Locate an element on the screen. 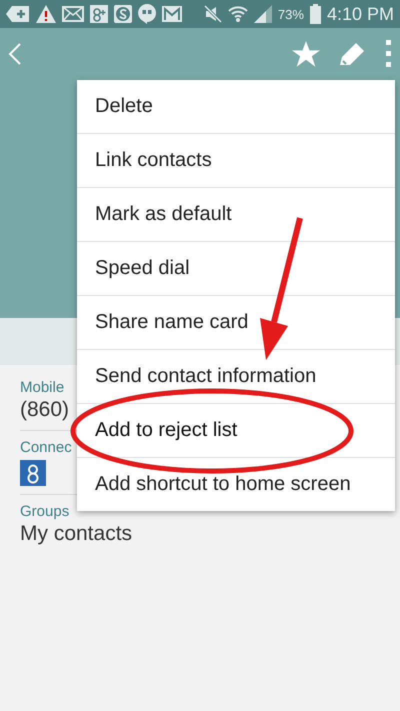 The width and height of the screenshot is (400, 711). signal-icon is located at coordinates (263, 14).